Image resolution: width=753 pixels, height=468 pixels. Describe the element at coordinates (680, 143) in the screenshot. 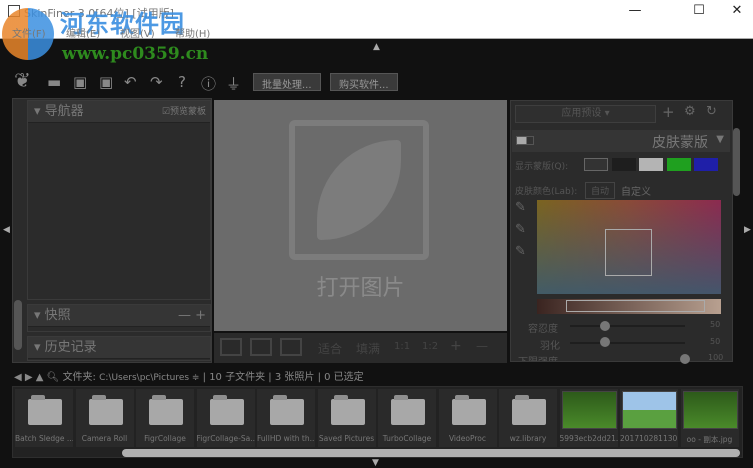

I see `skin-mask-title: 皮肤蒙版` at that location.